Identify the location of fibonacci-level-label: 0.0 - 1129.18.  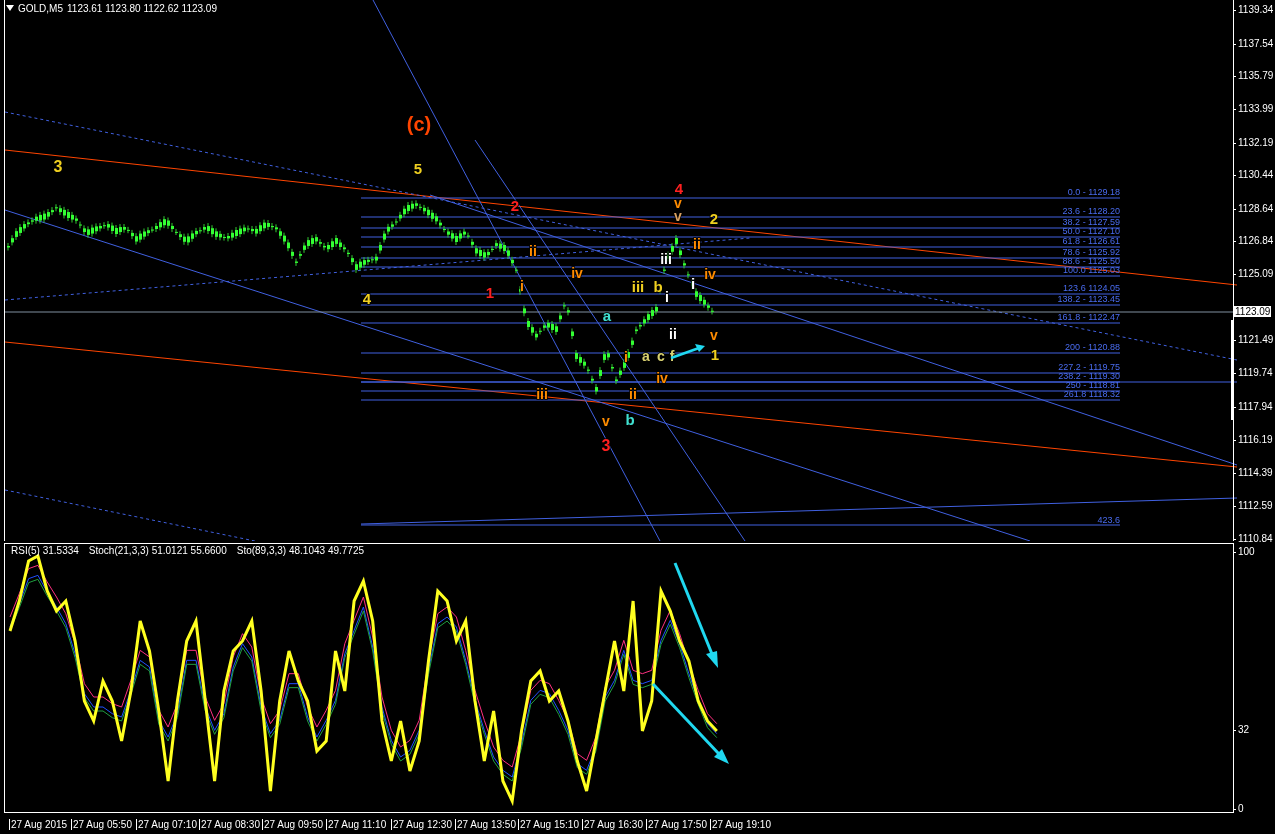
(1093, 192).